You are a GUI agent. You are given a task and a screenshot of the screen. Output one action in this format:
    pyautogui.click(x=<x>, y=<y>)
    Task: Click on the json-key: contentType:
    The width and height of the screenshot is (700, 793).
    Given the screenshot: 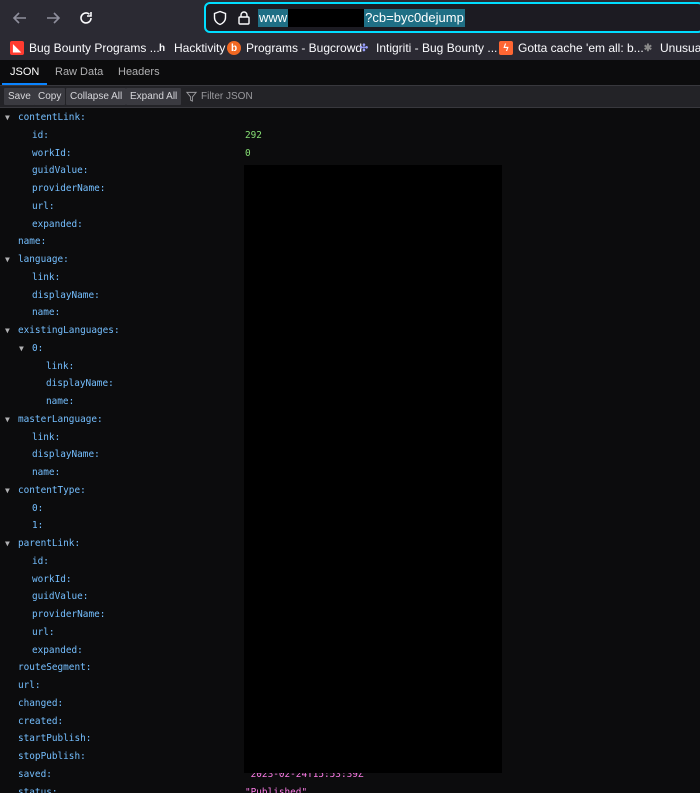 What is the action you would take?
    pyautogui.click(x=52, y=490)
    